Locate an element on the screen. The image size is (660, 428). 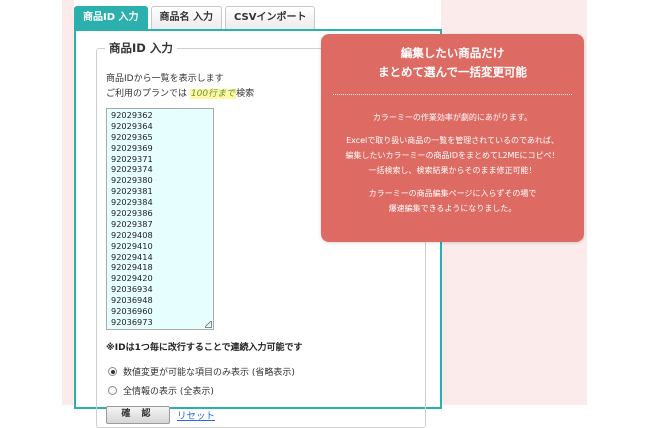
description-line-2: ご利用のプランでは 100行まで検索 is located at coordinates (180, 92).